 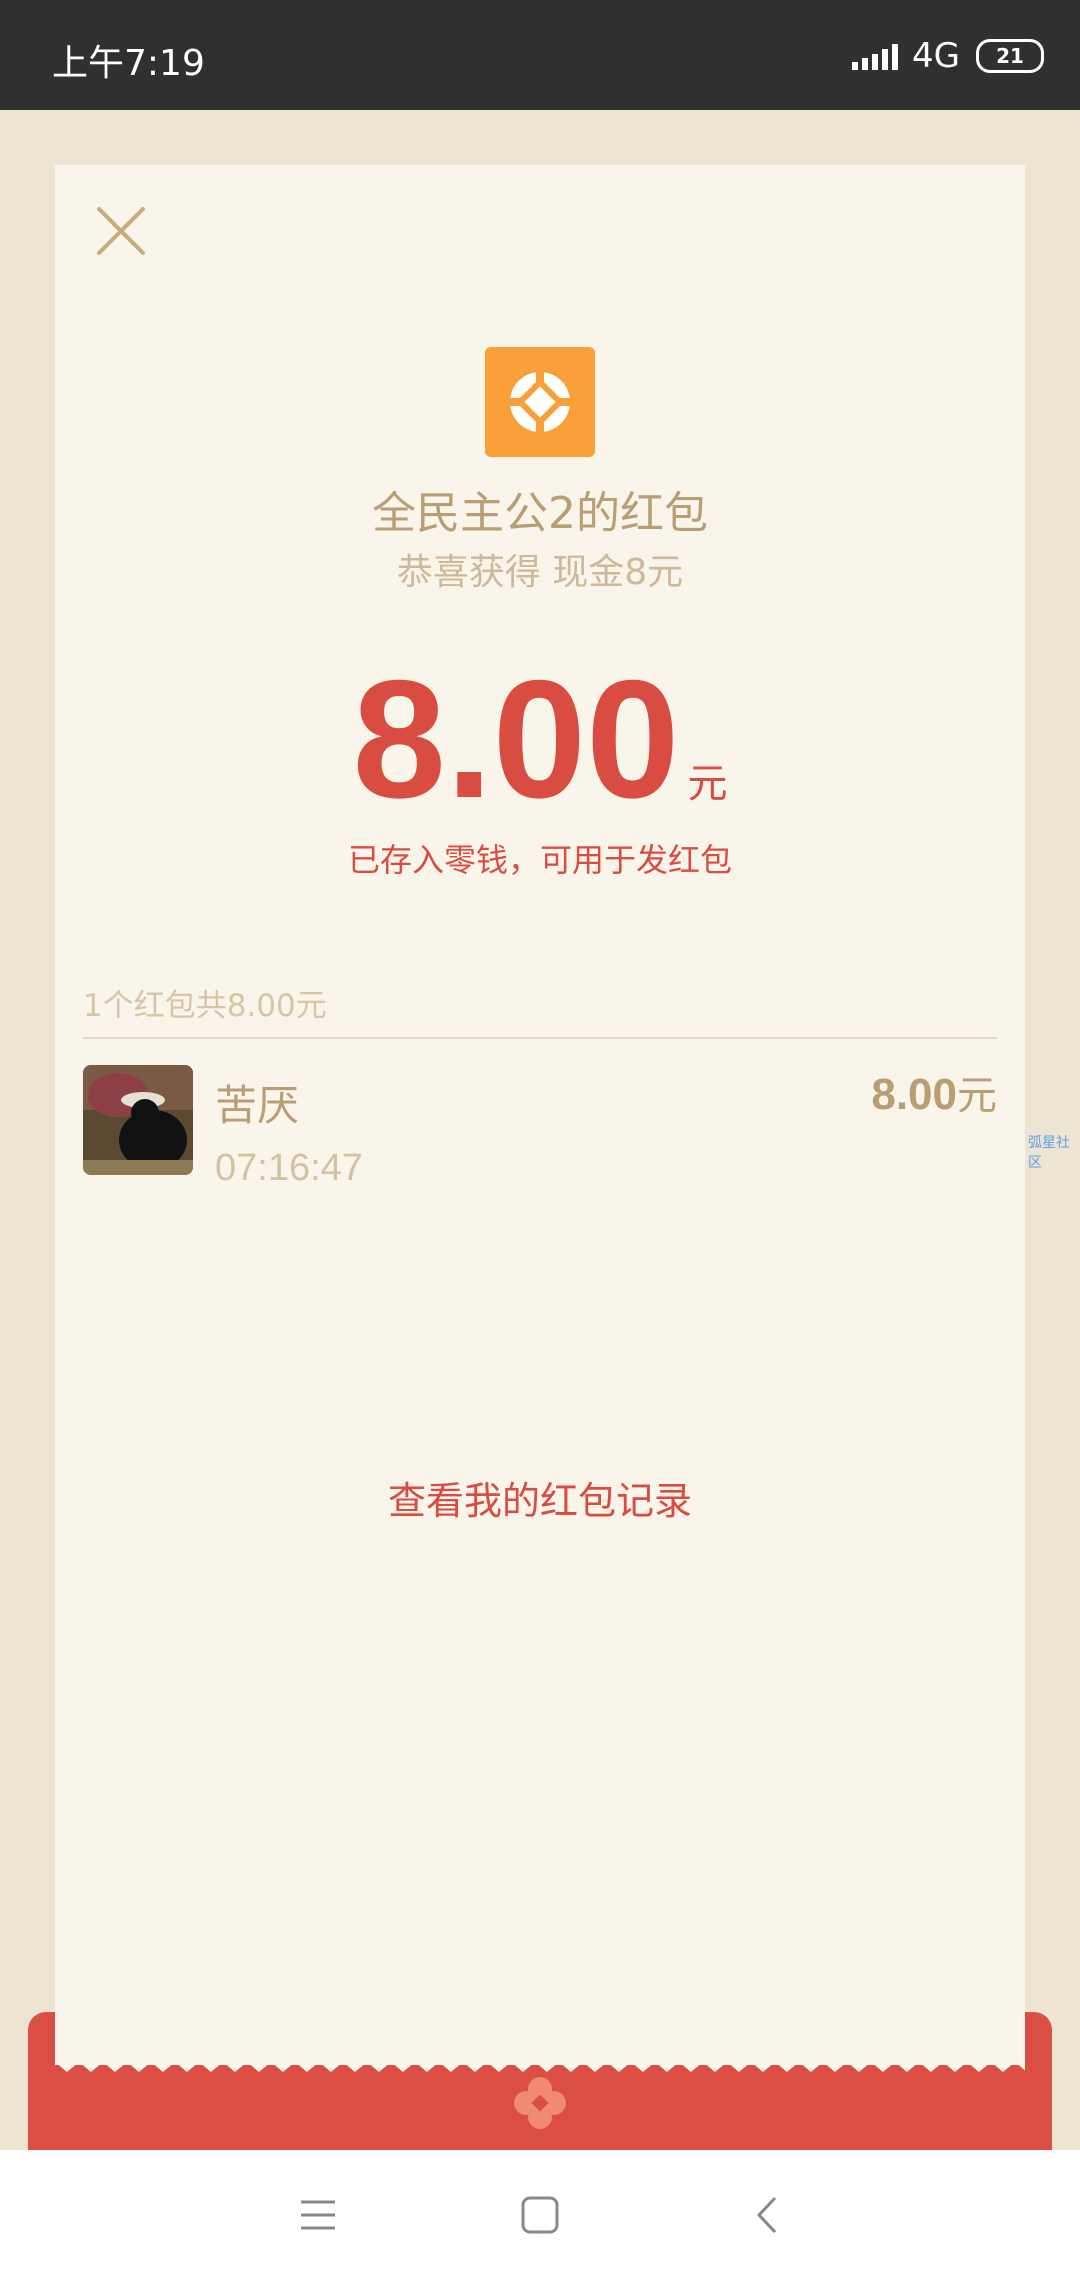 What do you see at coordinates (768, 2215) in the screenshot?
I see `back-icon` at bounding box center [768, 2215].